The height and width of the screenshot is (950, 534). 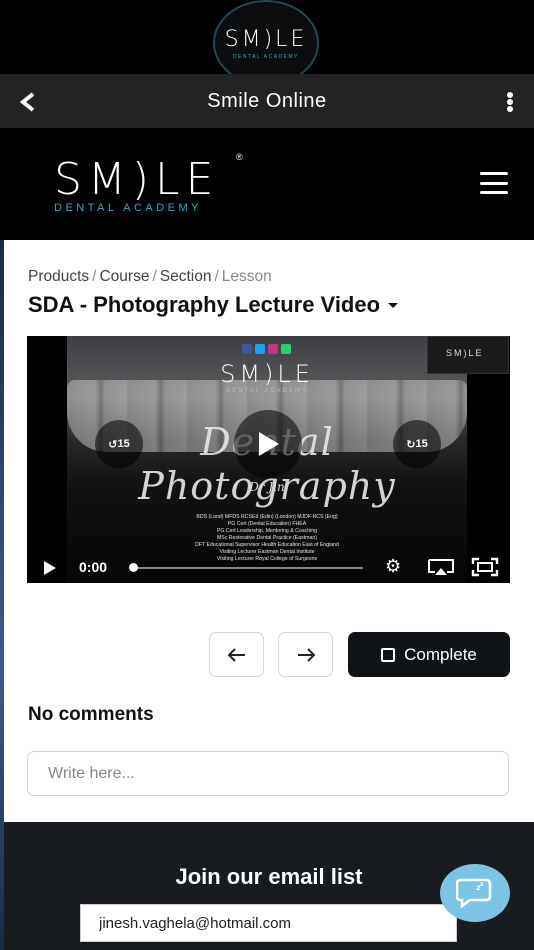 I want to click on next-lesson-button, so click(x=305, y=654).